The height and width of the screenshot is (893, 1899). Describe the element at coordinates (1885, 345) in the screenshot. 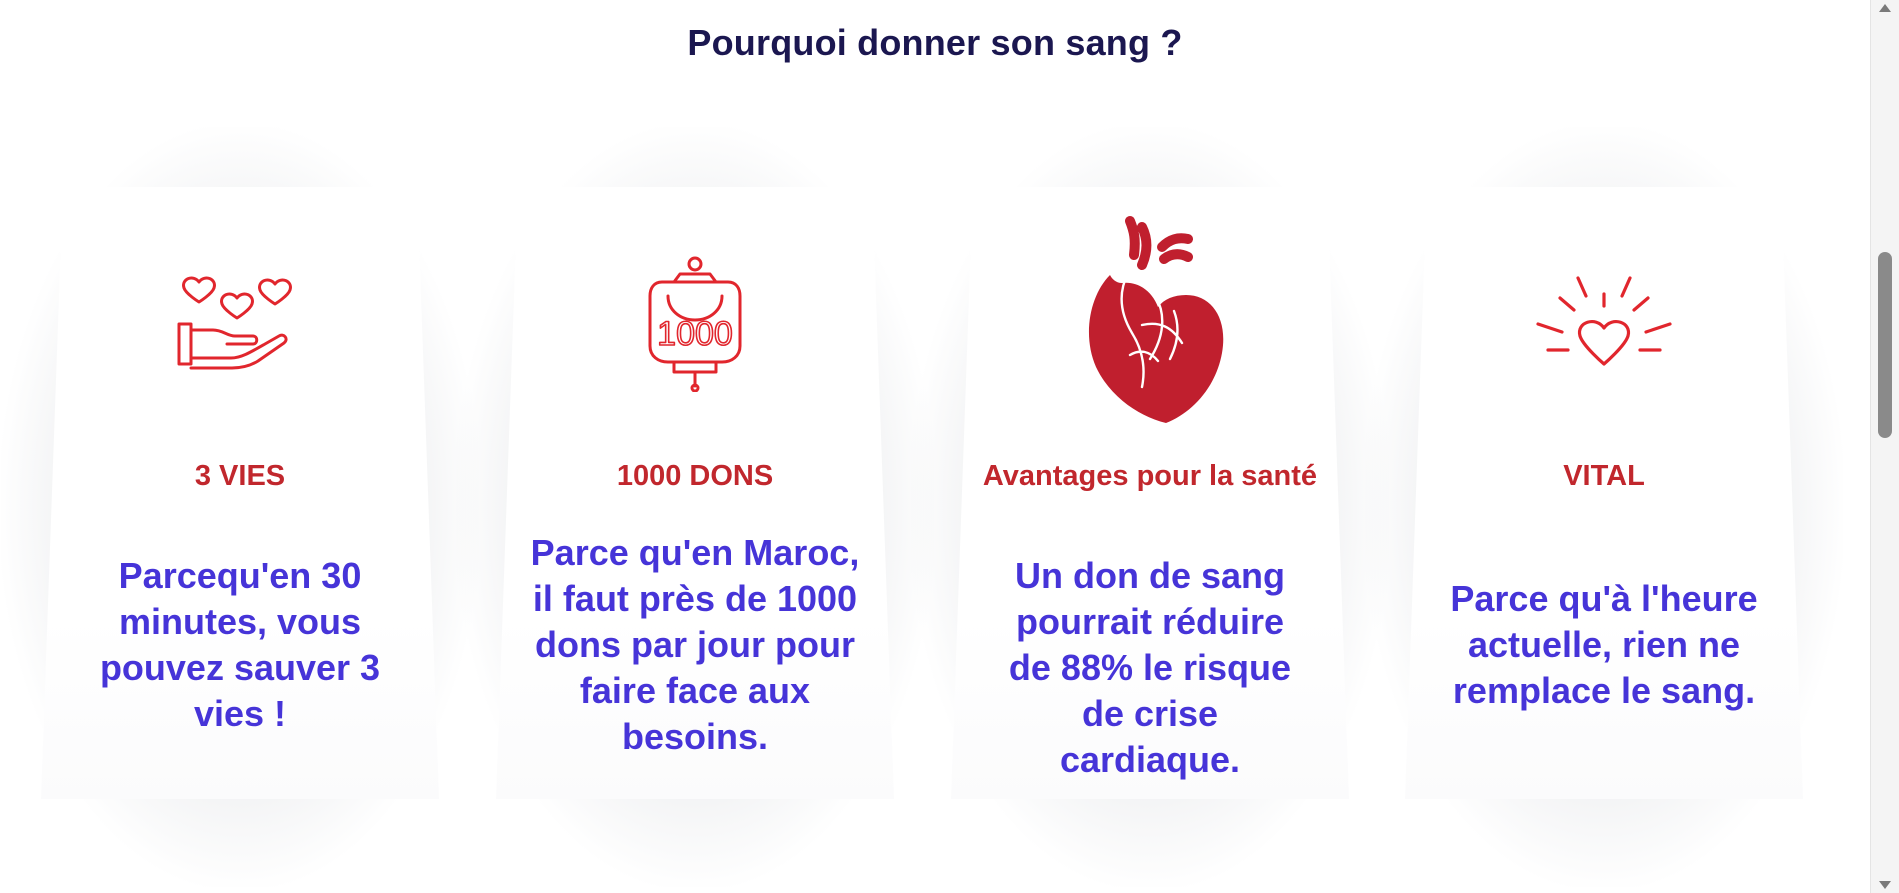

I see `scrollbar-thumb` at that location.